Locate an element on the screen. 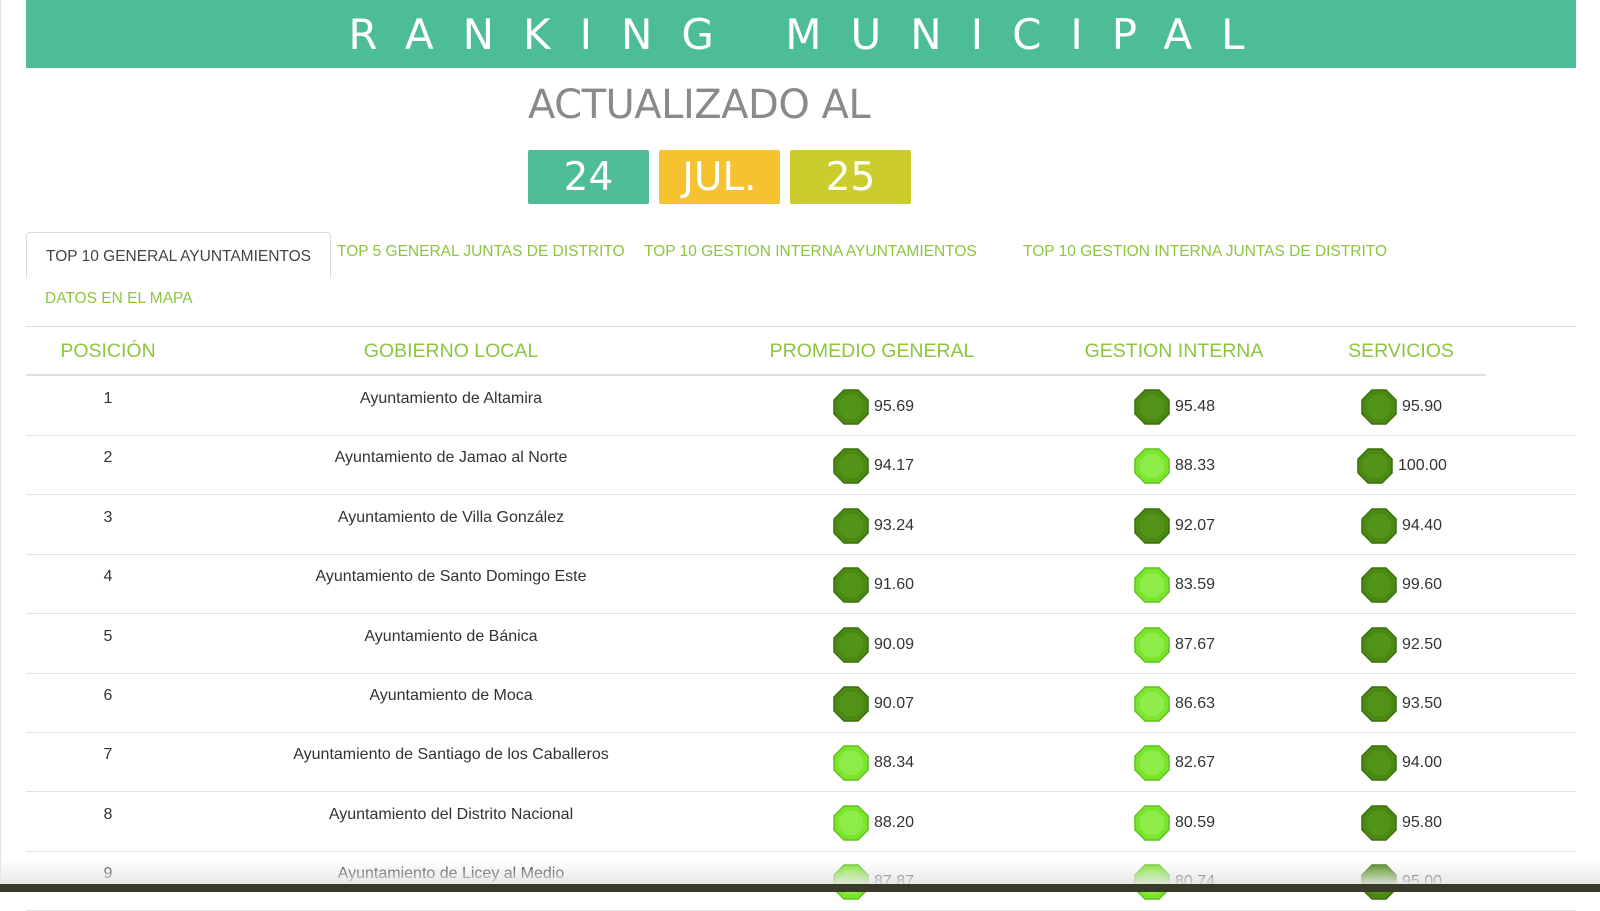 This screenshot has width=1600, height=911. row-government-name: Ayuntamiento de Moca is located at coordinates (451, 695).